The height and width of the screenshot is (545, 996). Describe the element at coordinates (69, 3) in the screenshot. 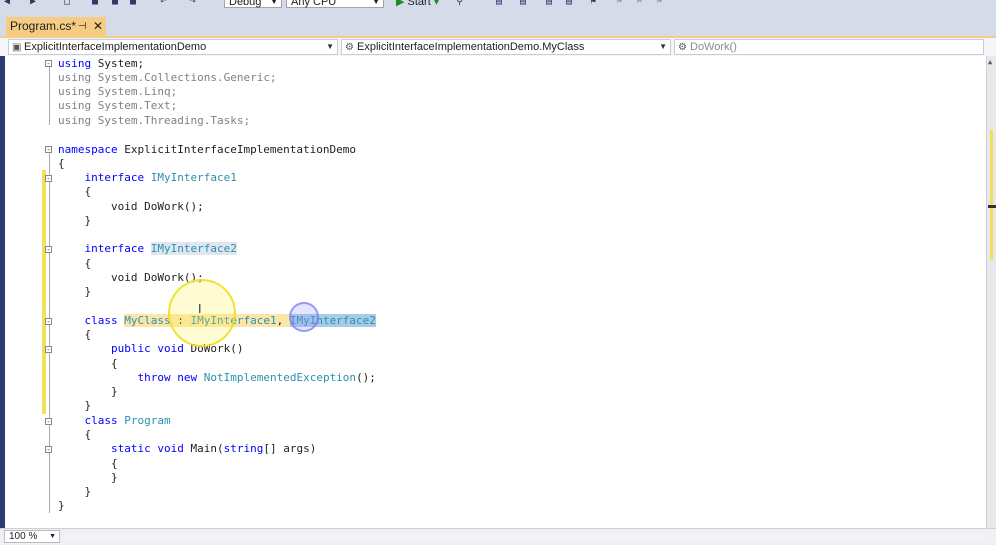

I see `new-project-icon: □` at that location.